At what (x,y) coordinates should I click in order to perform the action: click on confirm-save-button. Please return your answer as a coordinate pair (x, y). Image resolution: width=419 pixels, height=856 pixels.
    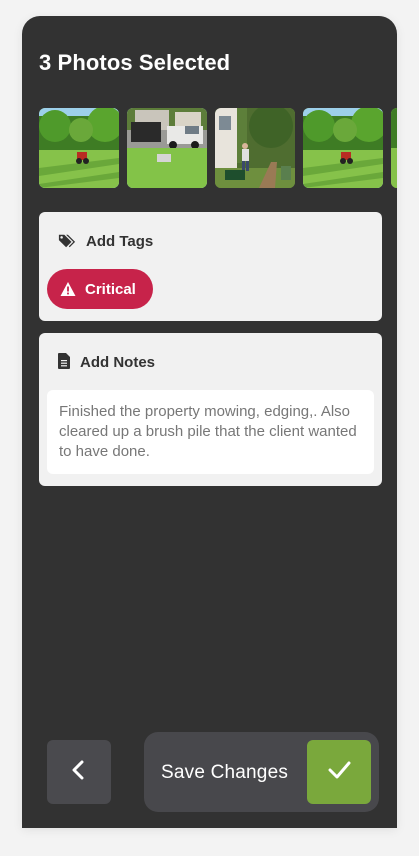
    Looking at the image, I should click on (339, 772).